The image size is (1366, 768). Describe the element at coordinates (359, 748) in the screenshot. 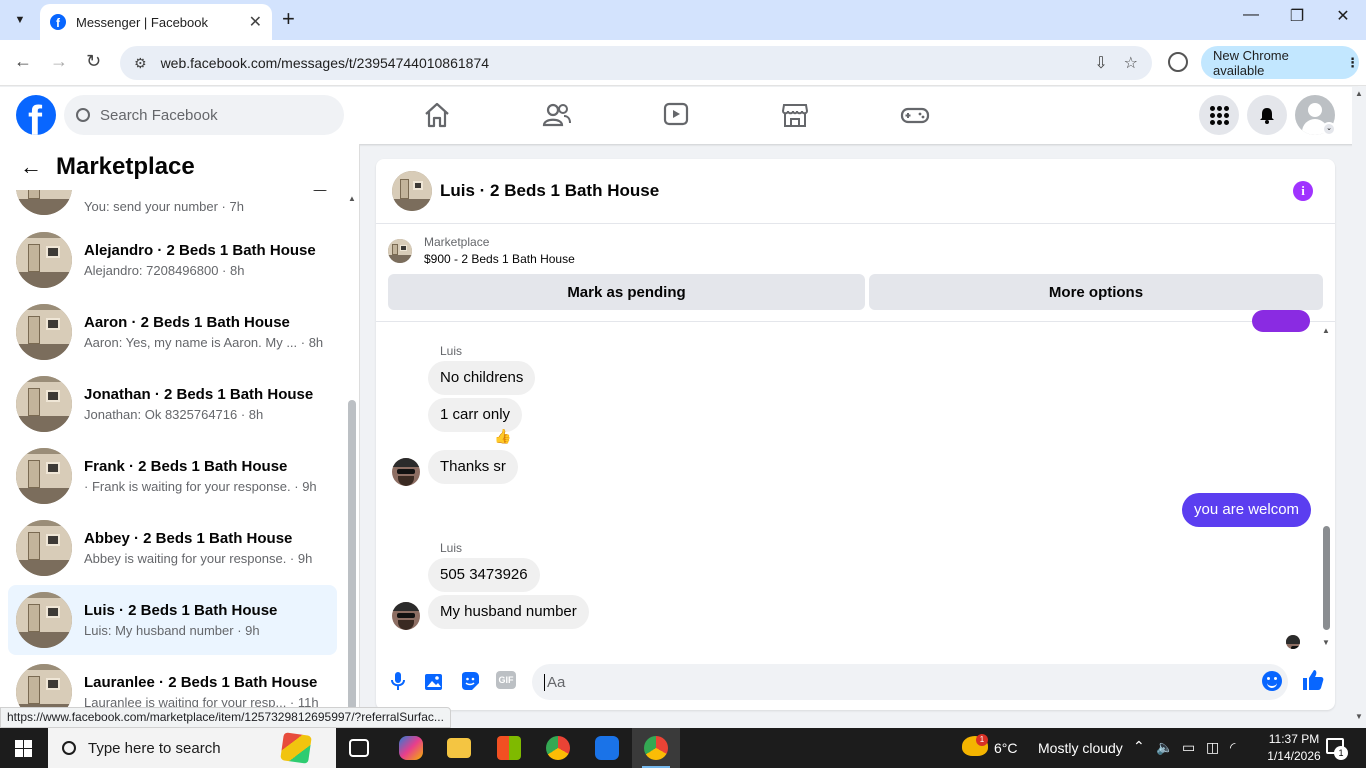

I see `task-view-icon` at that location.